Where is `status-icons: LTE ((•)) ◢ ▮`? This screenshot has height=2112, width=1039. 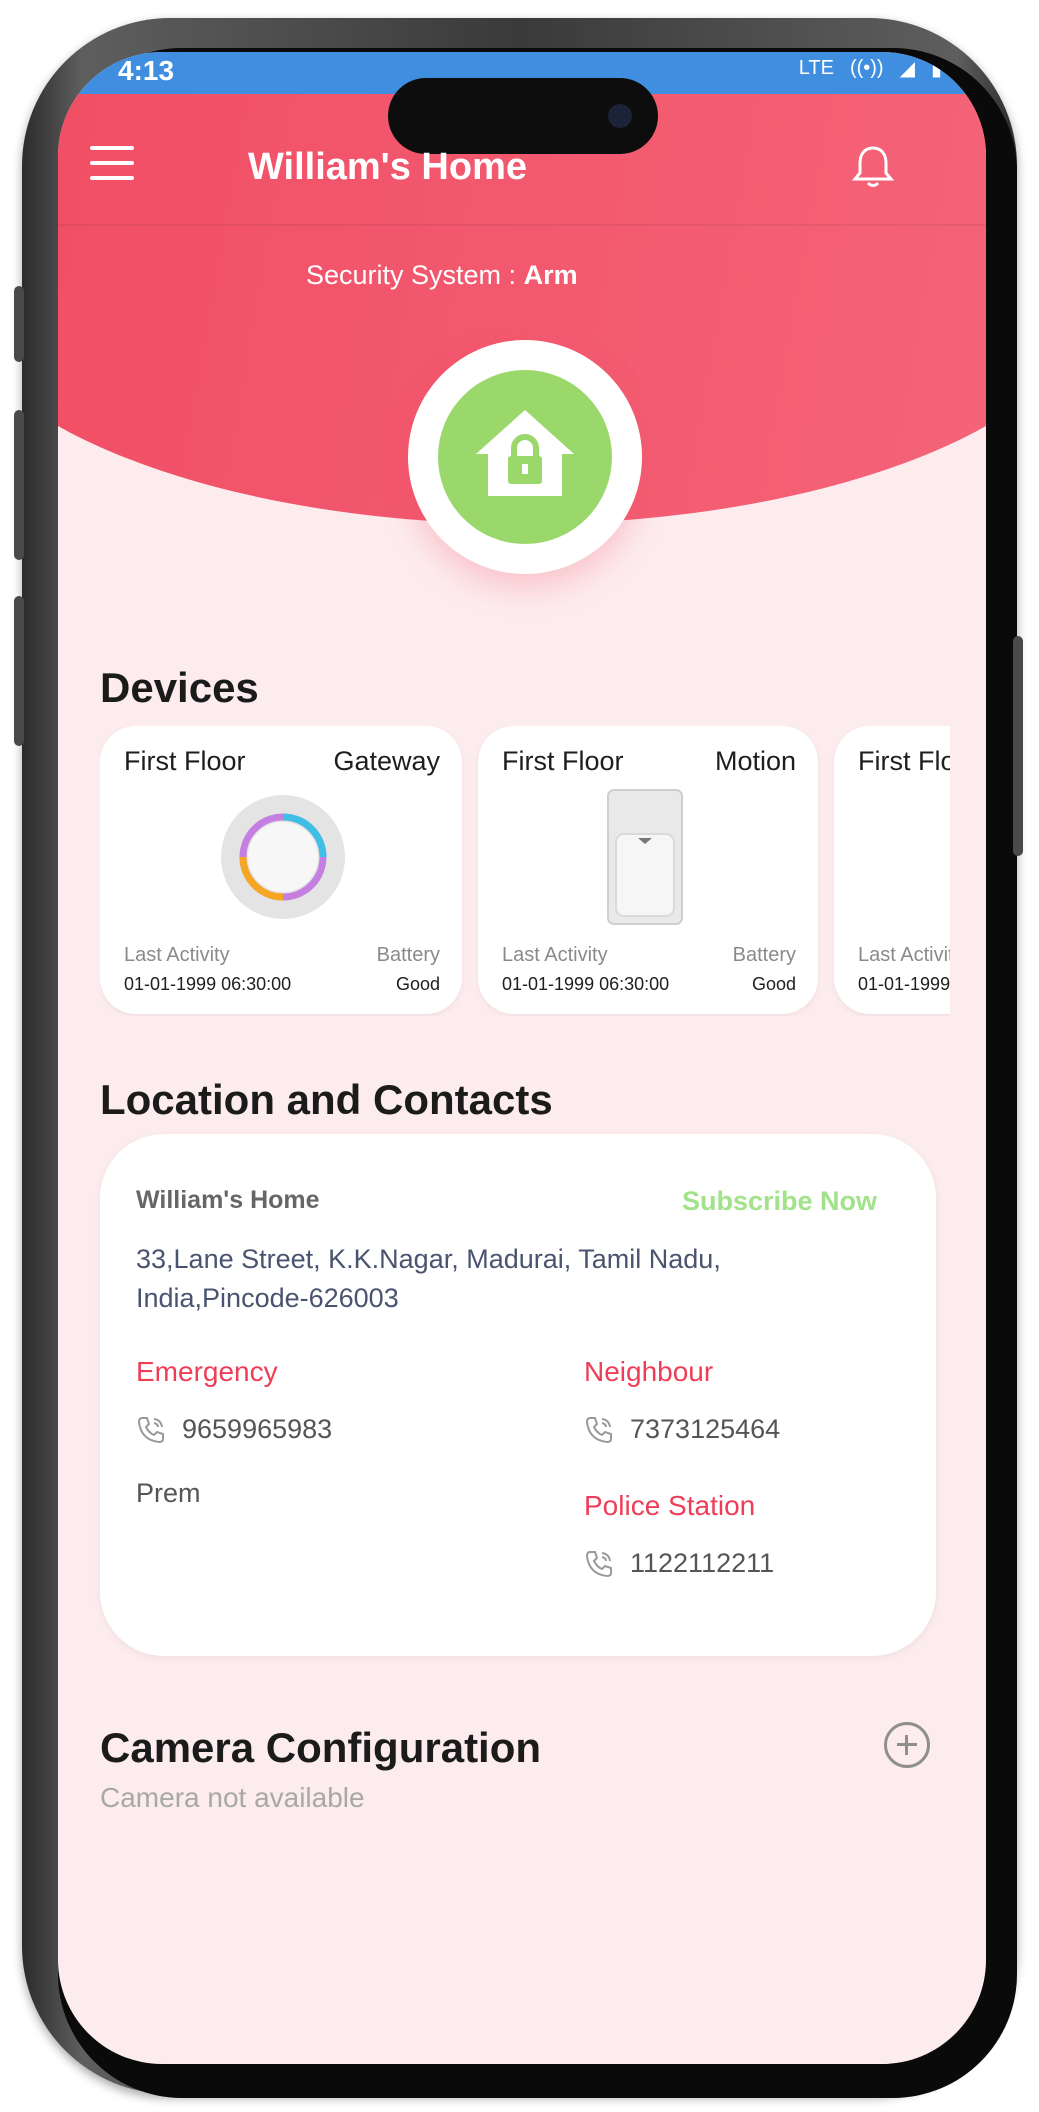
status-icons: LTE ((•)) ◢ ▮ is located at coordinates (870, 68).